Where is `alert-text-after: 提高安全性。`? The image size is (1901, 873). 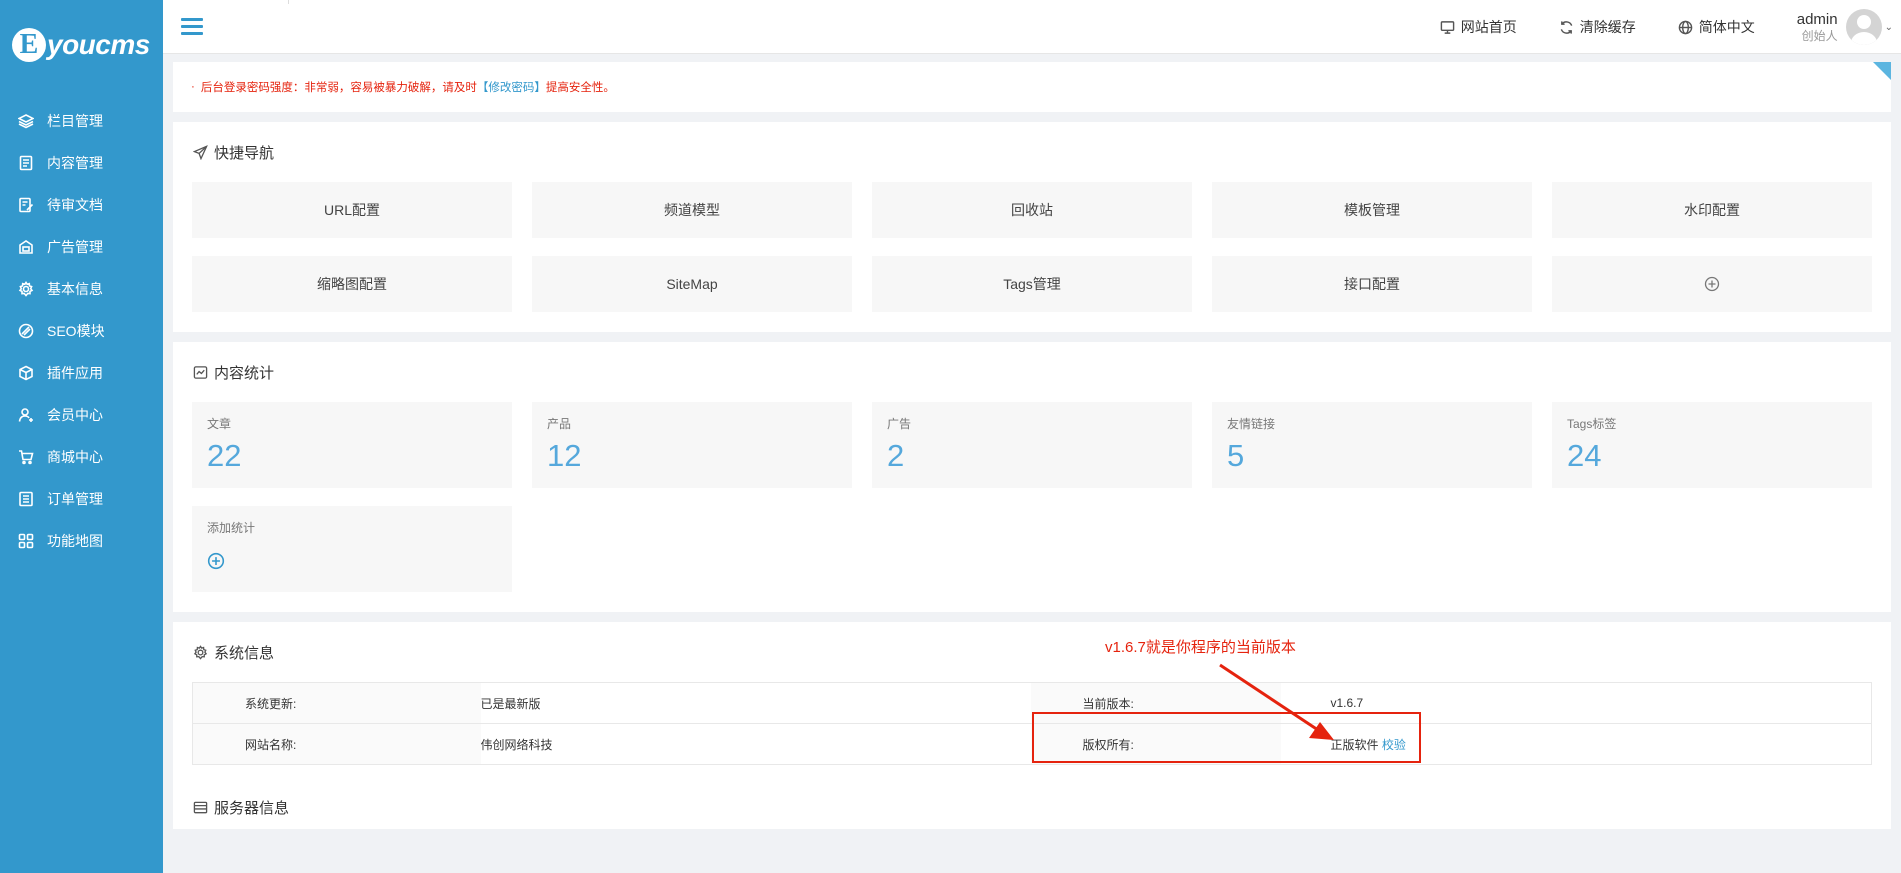 alert-text-after: 提高安全性。 is located at coordinates (580, 88).